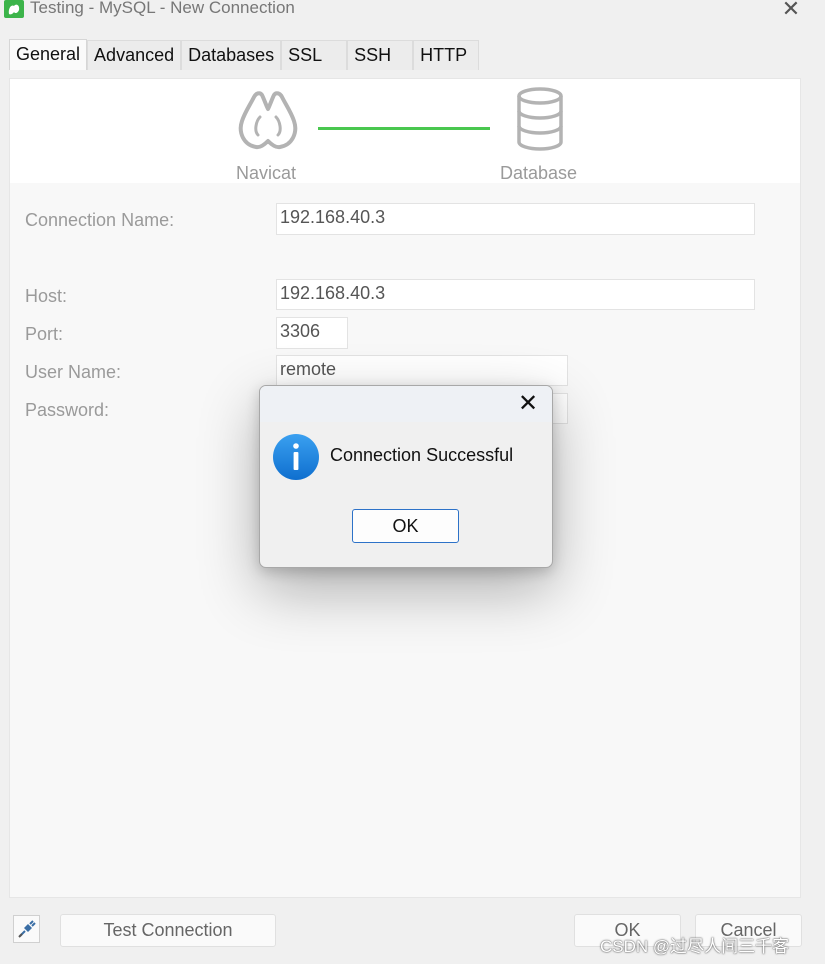  I want to click on dialog-close-button: ✕, so click(528, 404).